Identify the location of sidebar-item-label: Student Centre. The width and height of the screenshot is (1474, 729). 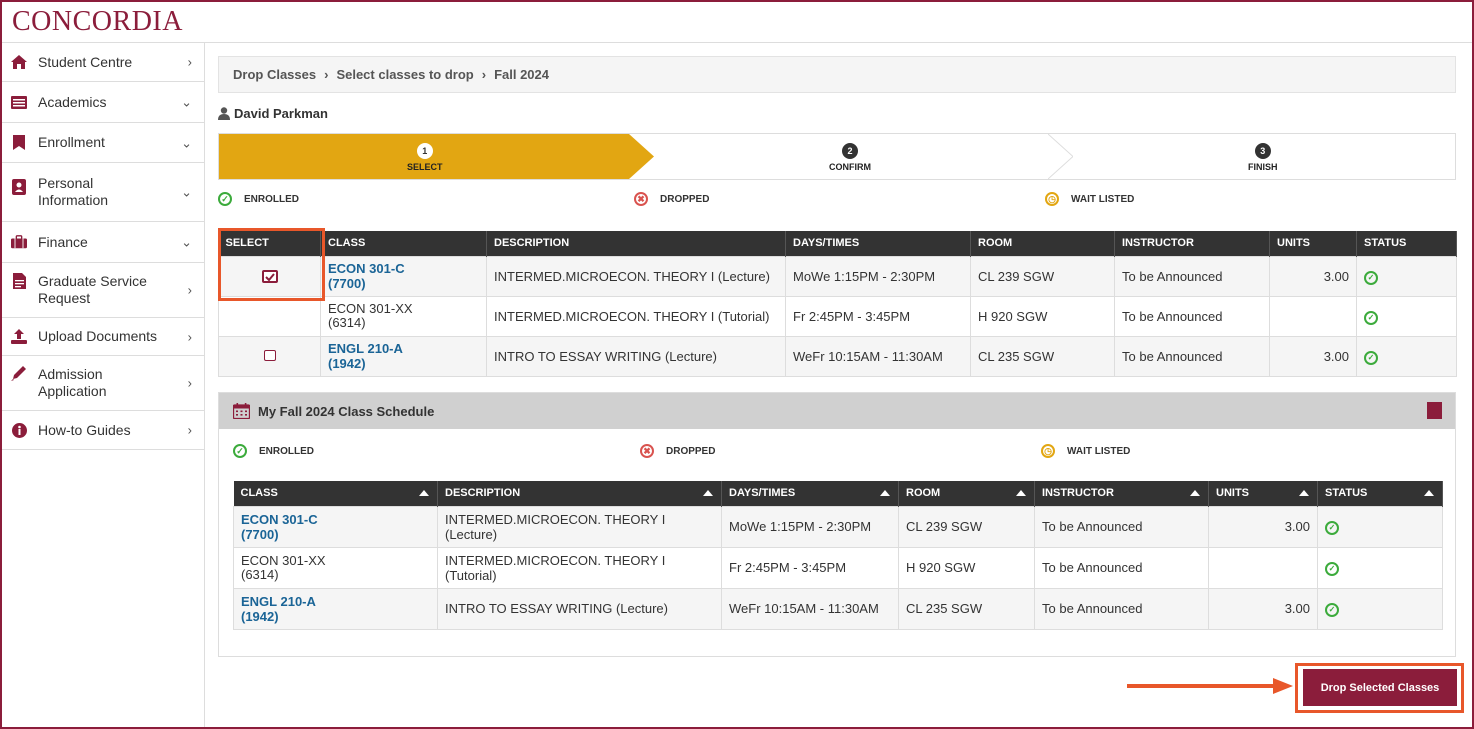
(85, 61).